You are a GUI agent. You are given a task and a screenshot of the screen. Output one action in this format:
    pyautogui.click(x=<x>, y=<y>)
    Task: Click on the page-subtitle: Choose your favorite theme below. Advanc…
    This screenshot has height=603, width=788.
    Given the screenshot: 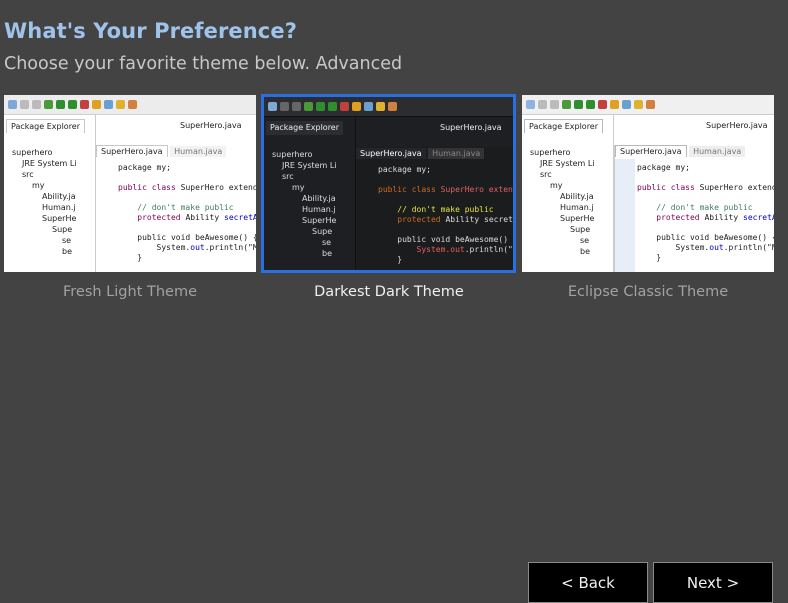 What is the action you would take?
    pyautogui.click(x=203, y=64)
    